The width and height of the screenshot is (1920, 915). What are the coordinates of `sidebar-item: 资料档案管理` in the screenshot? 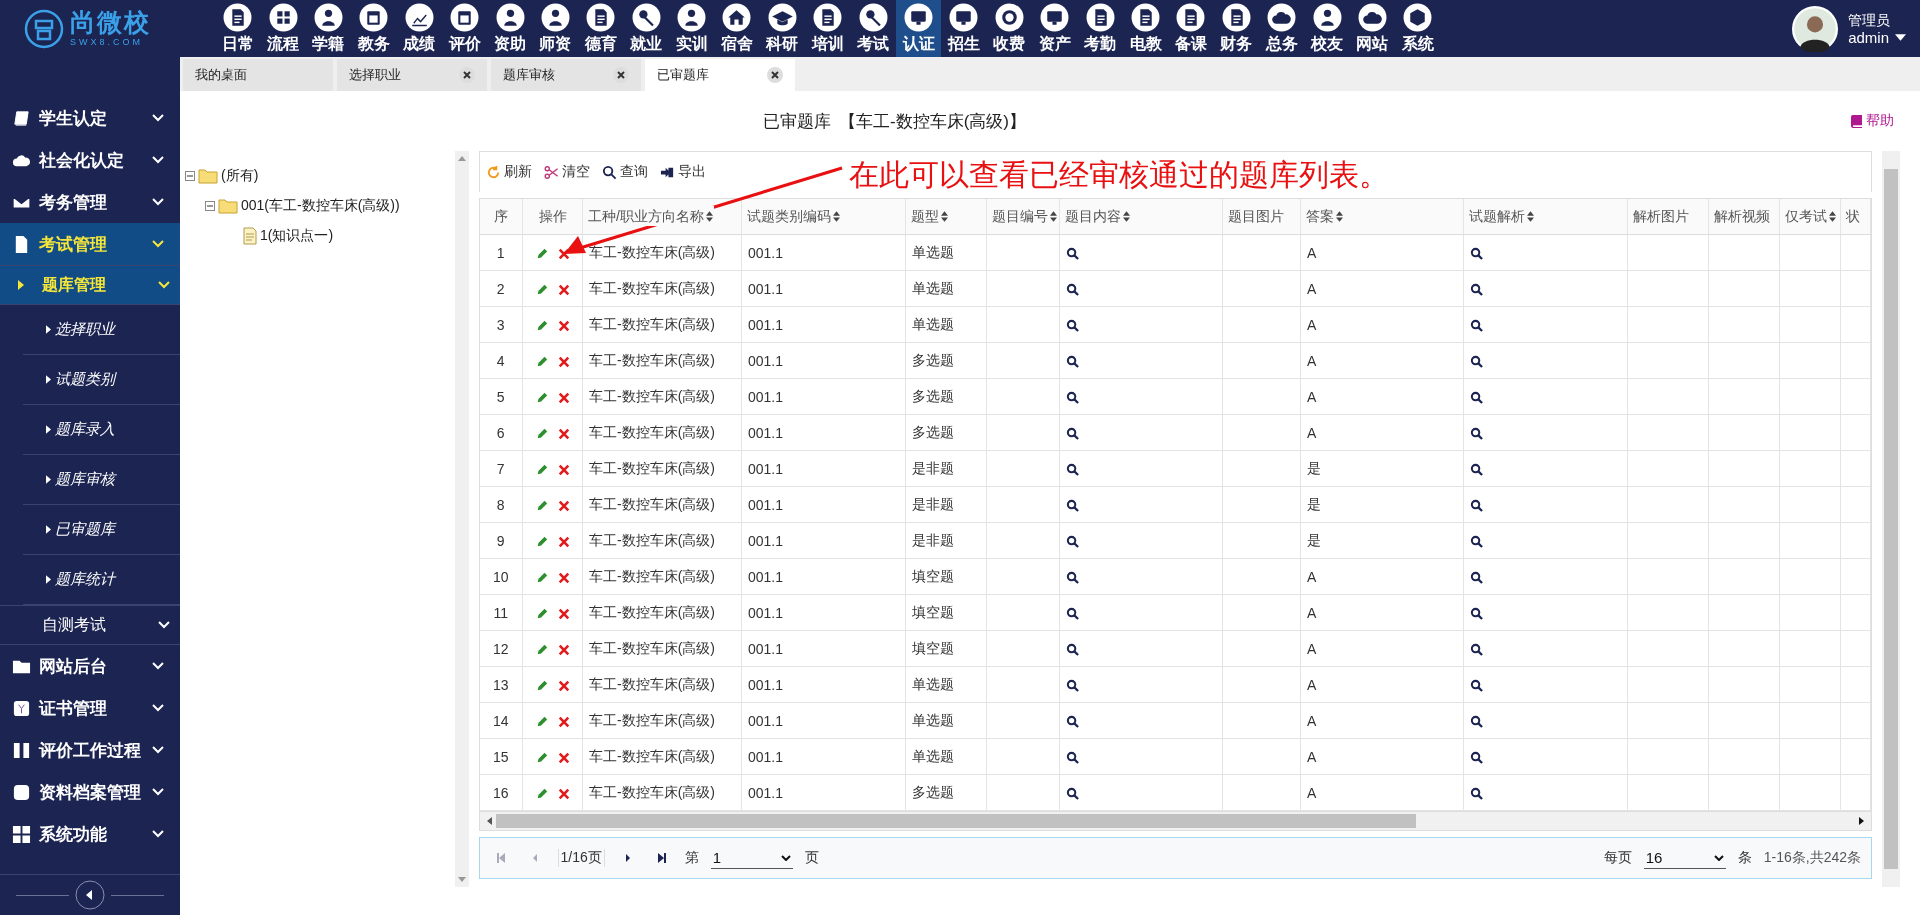 It's located at (90, 792).